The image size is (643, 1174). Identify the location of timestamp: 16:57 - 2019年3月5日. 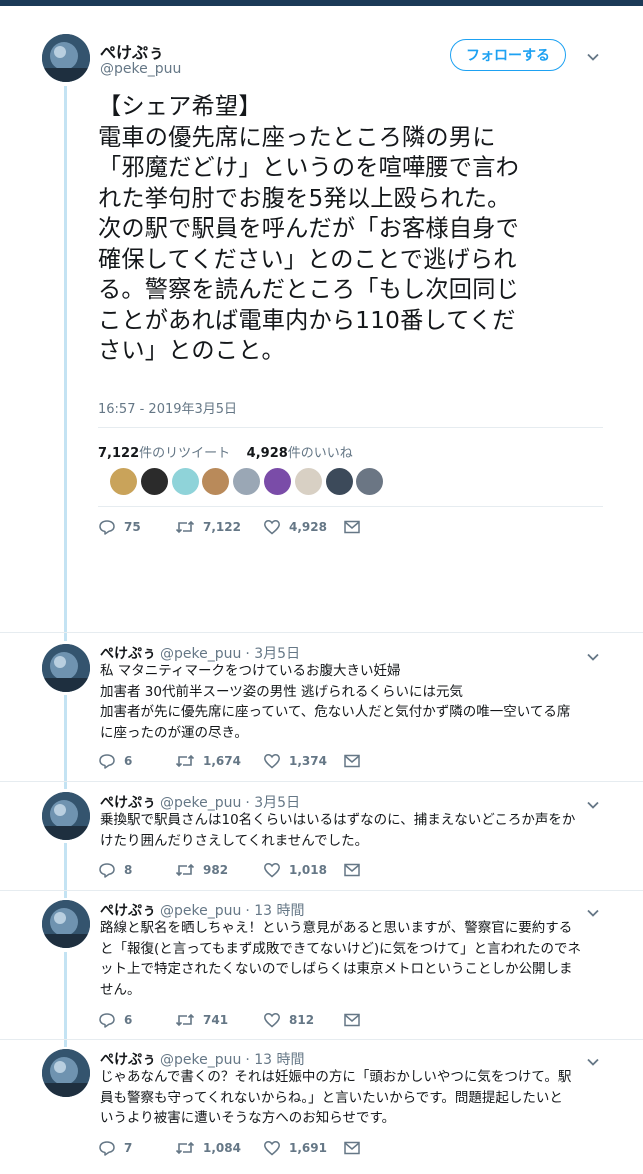
(167, 407).